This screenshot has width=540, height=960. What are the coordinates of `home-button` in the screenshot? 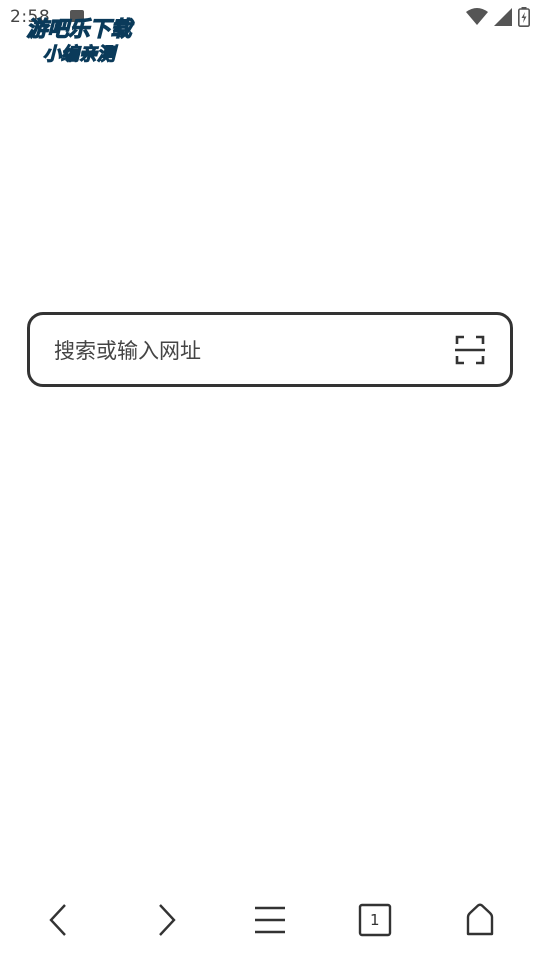 It's located at (480, 920).